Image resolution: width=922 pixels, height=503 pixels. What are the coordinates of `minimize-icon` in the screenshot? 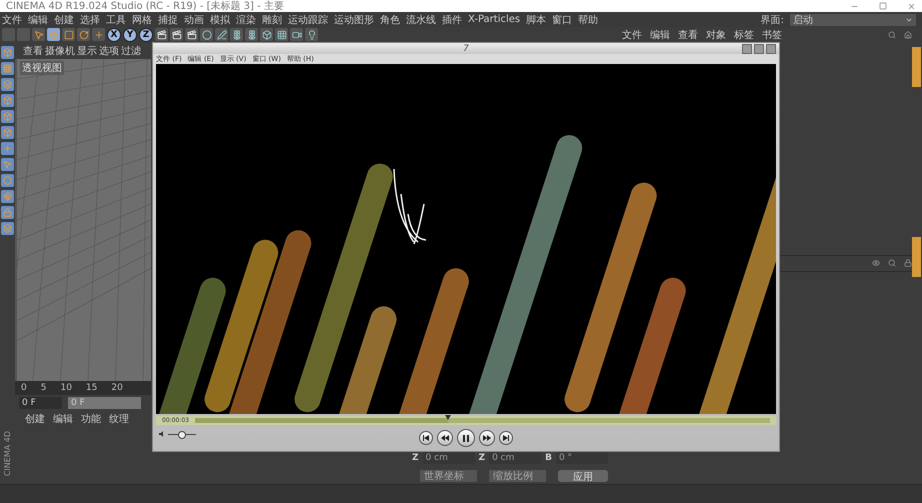 It's located at (747, 49).